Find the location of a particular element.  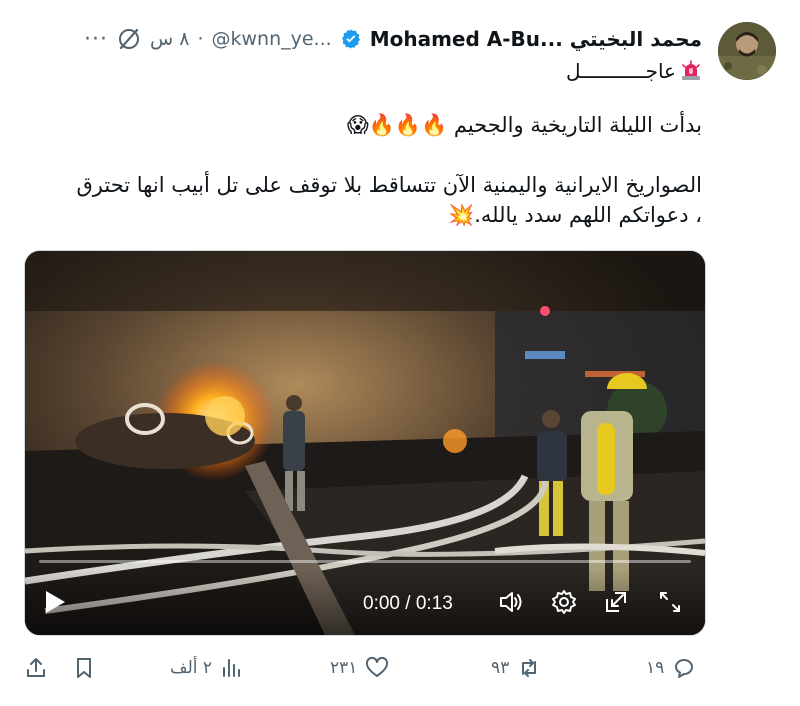

timestamp: ٨ س is located at coordinates (169, 39).